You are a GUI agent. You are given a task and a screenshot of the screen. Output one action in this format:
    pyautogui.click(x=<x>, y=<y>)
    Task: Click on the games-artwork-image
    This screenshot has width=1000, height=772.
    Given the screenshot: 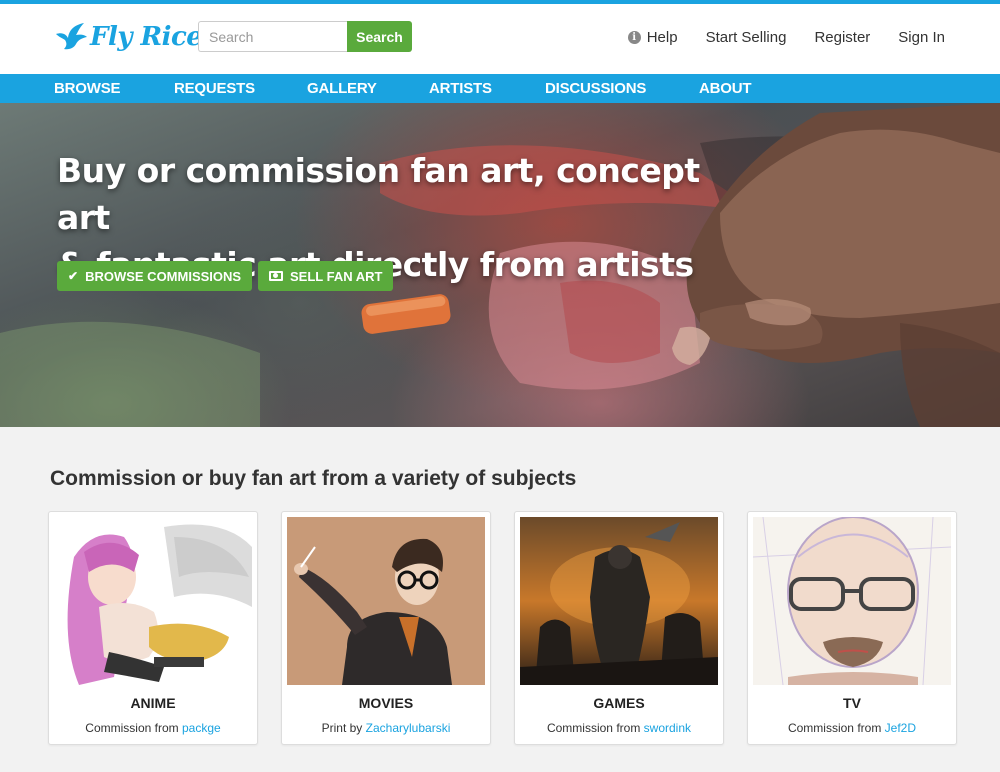 What is the action you would take?
    pyautogui.click(x=619, y=601)
    